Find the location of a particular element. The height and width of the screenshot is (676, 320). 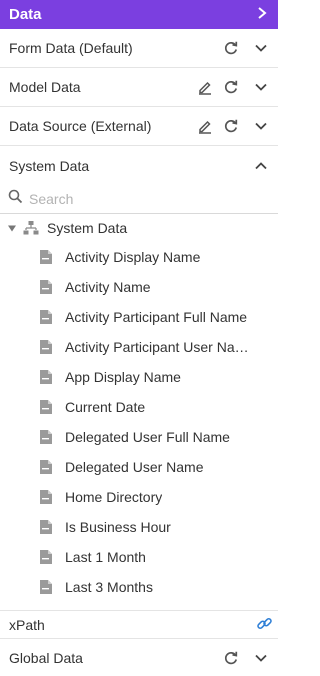

search-bar is located at coordinates (139, 199).